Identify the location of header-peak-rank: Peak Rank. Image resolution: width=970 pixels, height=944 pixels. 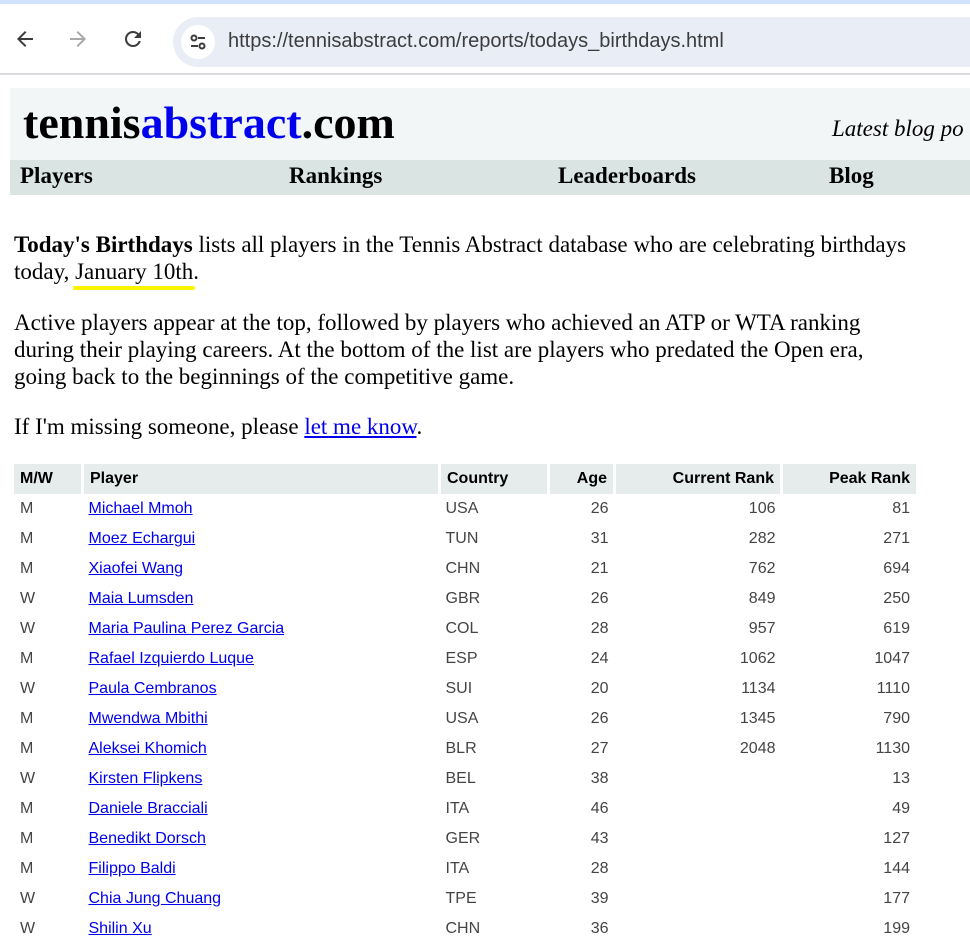
(848, 479).